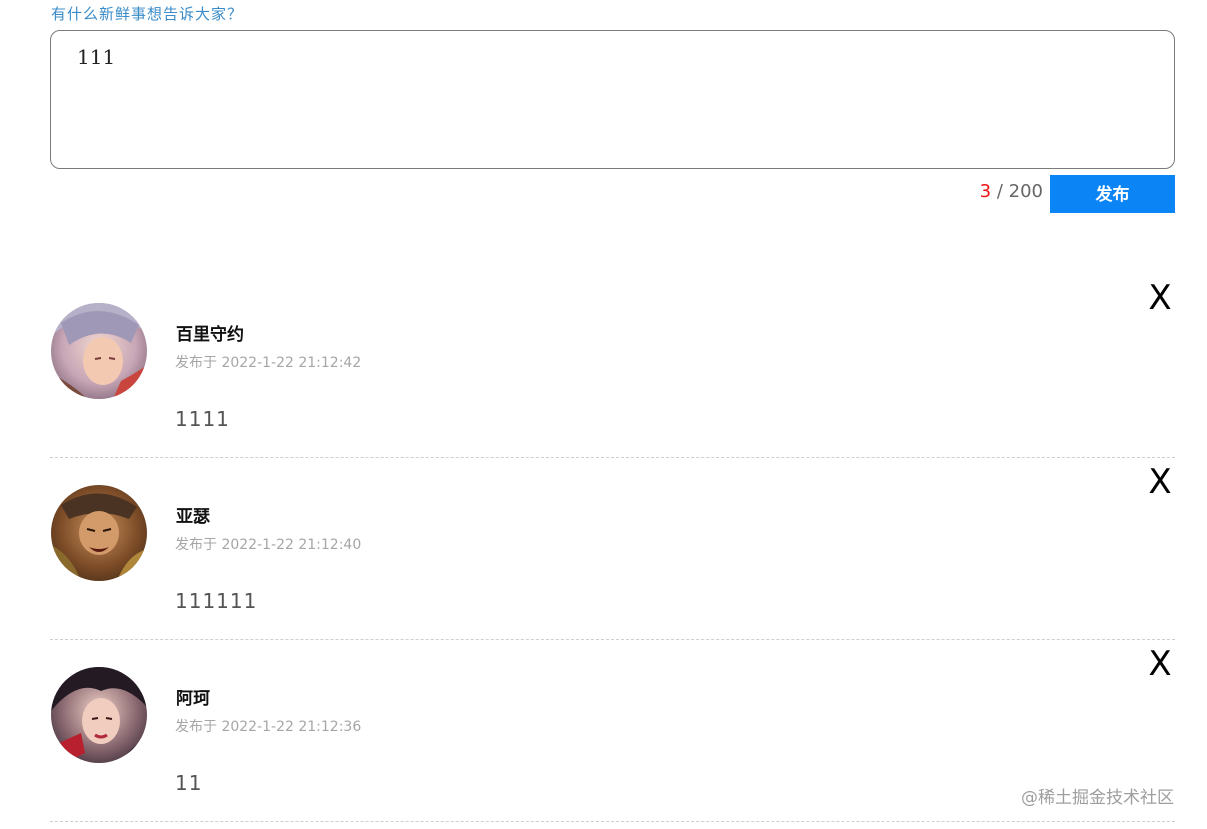 This screenshot has width=1207, height=829. Describe the element at coordinates (202, 419) in the screenshot. I see `post-content: 1111` at that location.